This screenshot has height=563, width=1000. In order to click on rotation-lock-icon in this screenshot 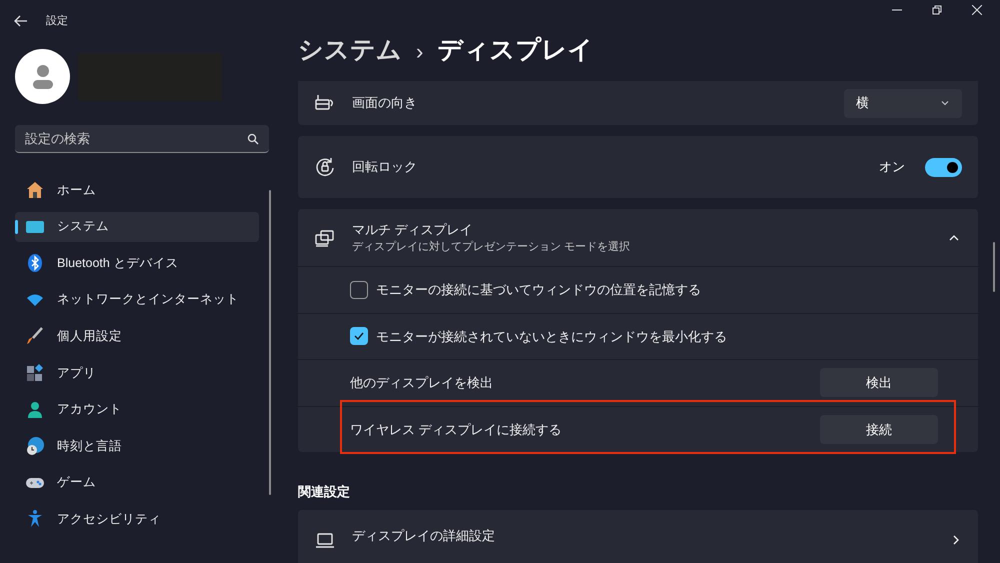, I will do `click(325, 167)`.